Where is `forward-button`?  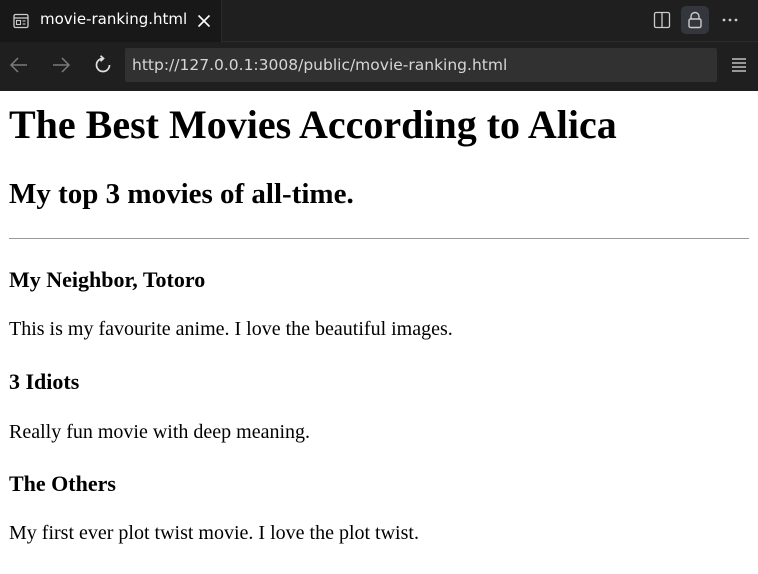 forward-button is located at coordinates (61, 65).